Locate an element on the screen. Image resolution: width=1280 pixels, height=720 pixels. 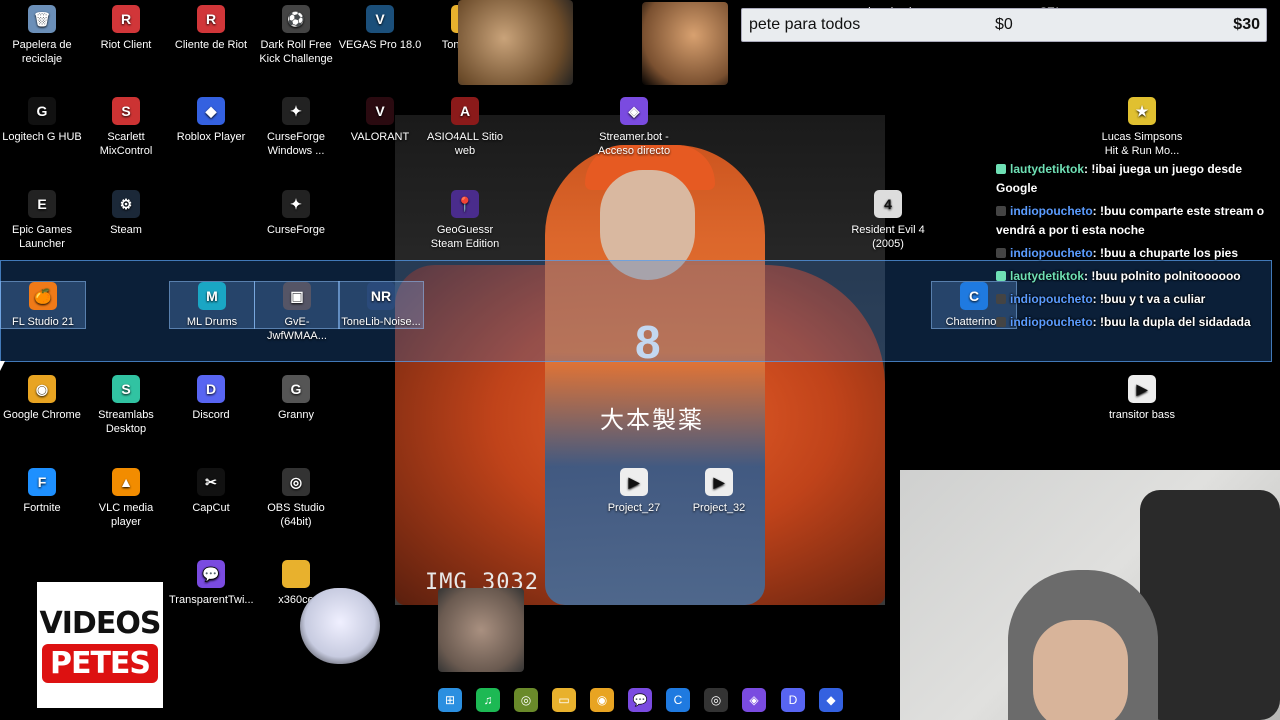
windows-start-icon: ⊞ is located at coordinates (450, 700).